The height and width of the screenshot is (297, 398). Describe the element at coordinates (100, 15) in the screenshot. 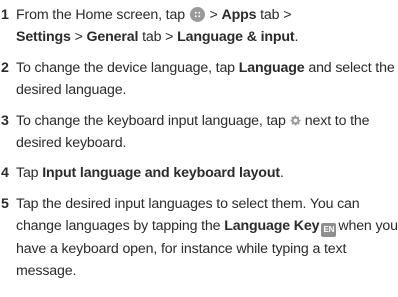

I see `step-text: From the Home screen, tap` at that location.